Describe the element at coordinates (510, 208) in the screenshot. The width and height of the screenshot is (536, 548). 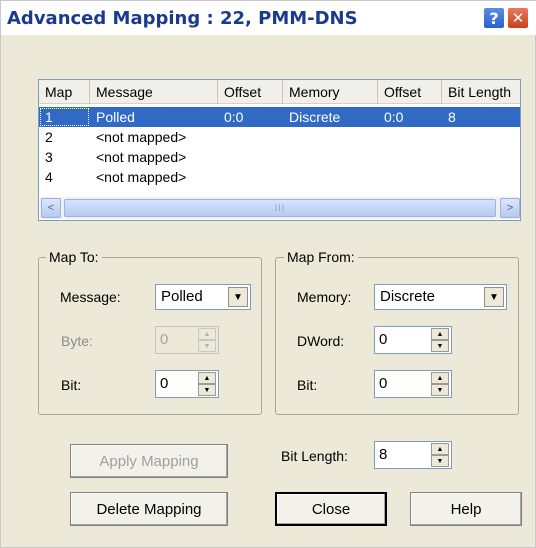
I see `scroll-right-button: >` at that location.